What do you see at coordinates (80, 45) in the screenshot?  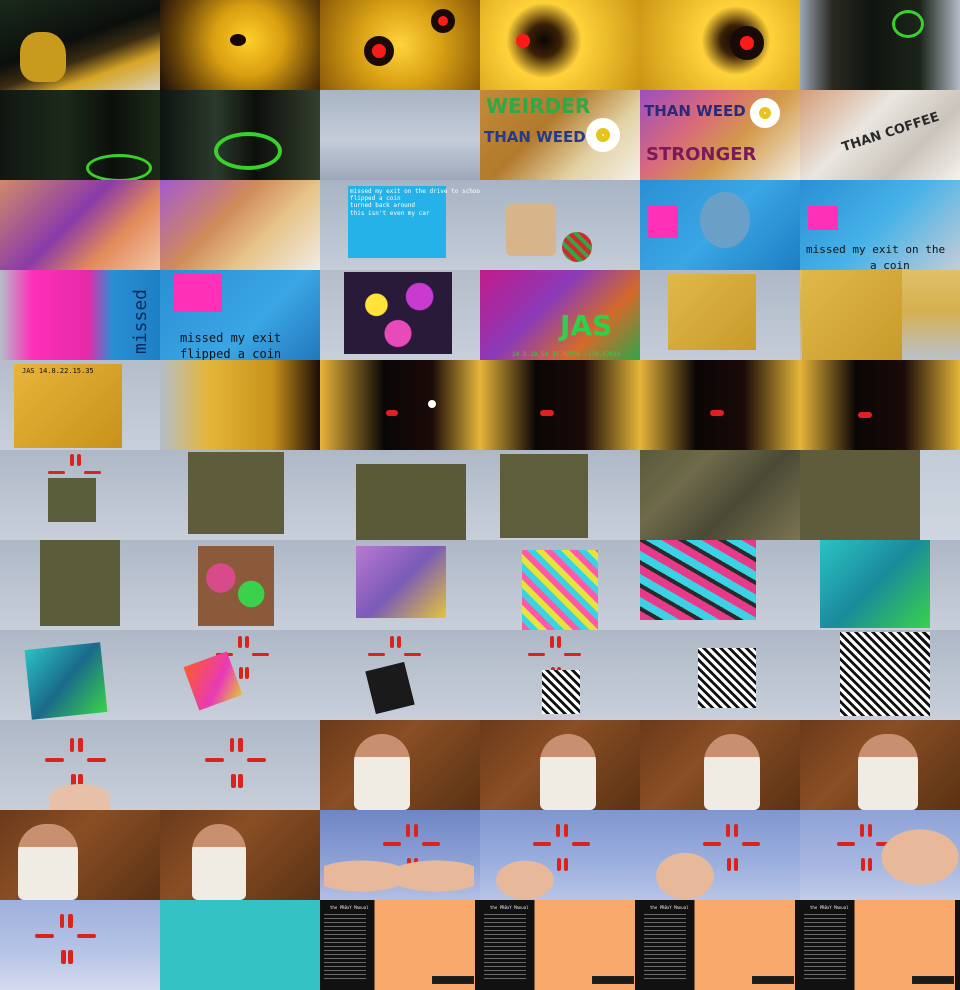 I see `frame-r1c1` at bounding box center [80, 45].